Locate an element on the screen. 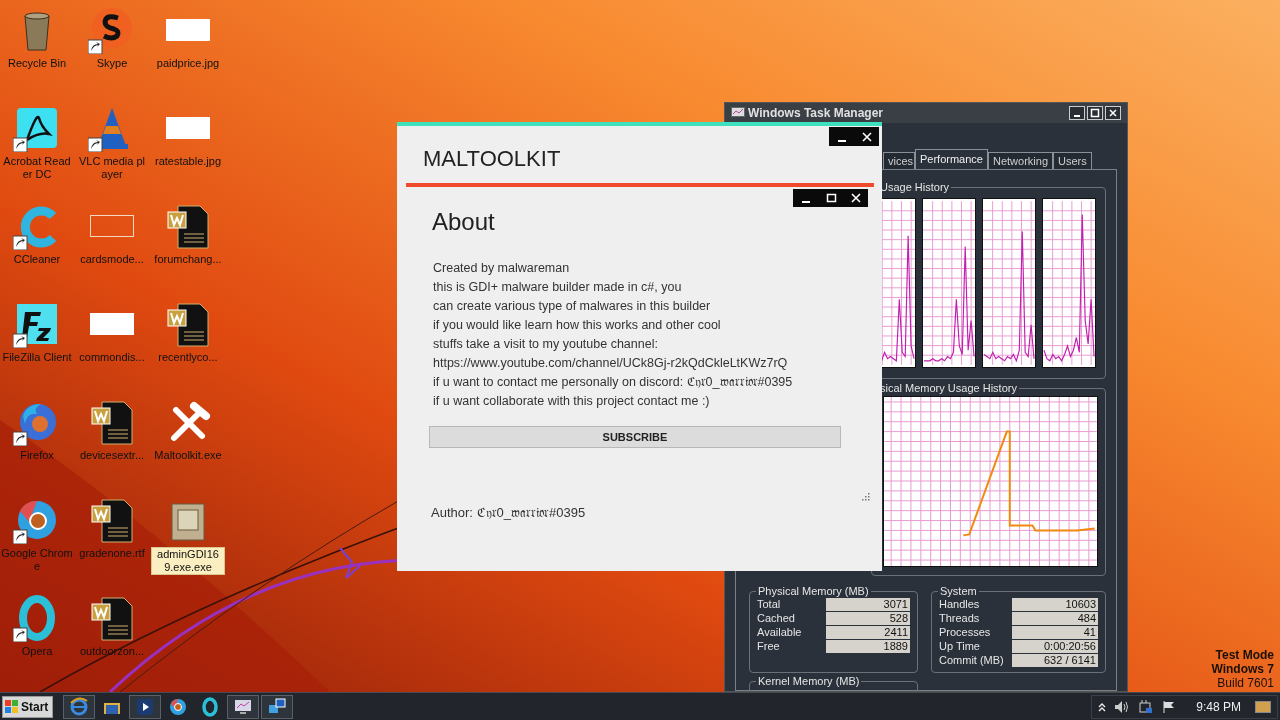 The width and height of the screenshot is (1280, 720). stat-value: 3071 is located at coordinates (868, 604).